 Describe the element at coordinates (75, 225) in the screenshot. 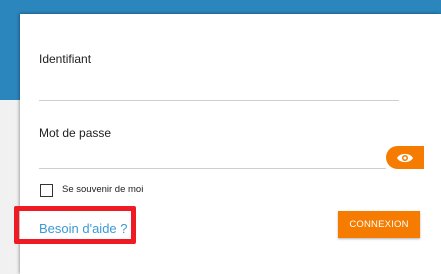

I see `highlight-box` at that location.